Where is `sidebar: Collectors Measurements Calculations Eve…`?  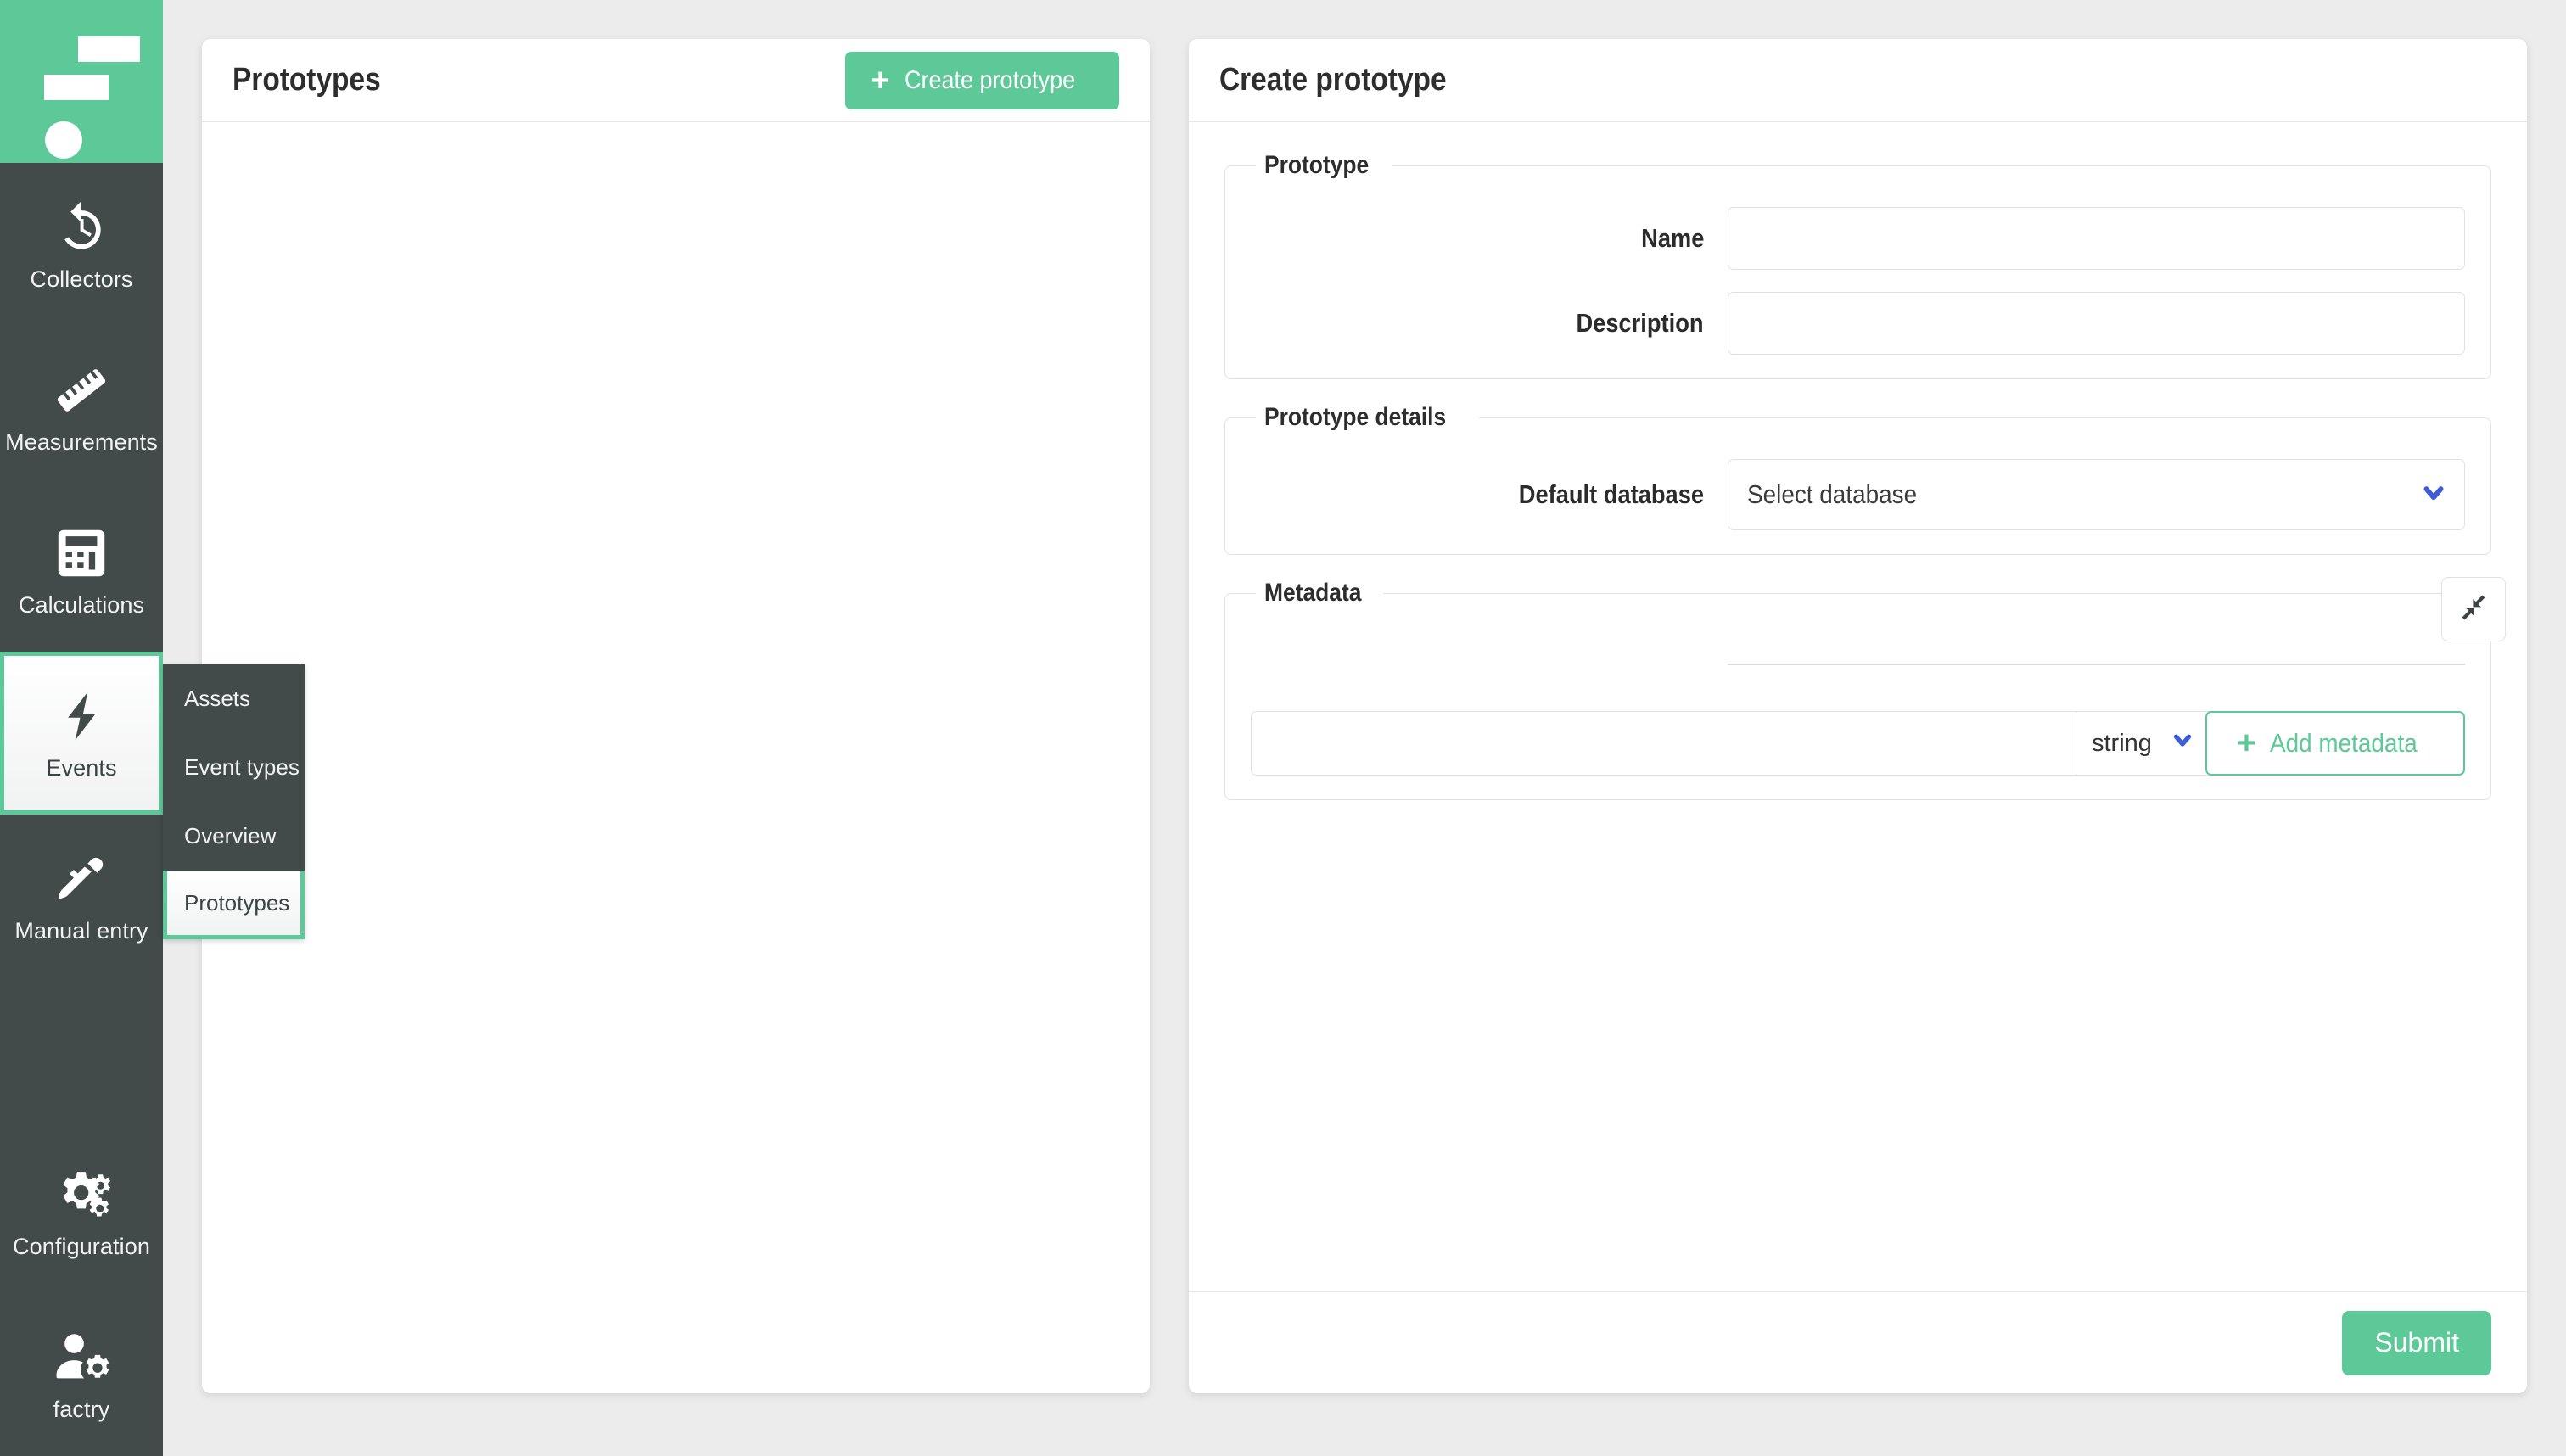
sidebar: Collectors Measurements Calculations Eve… is located at coordinates (81, 728).